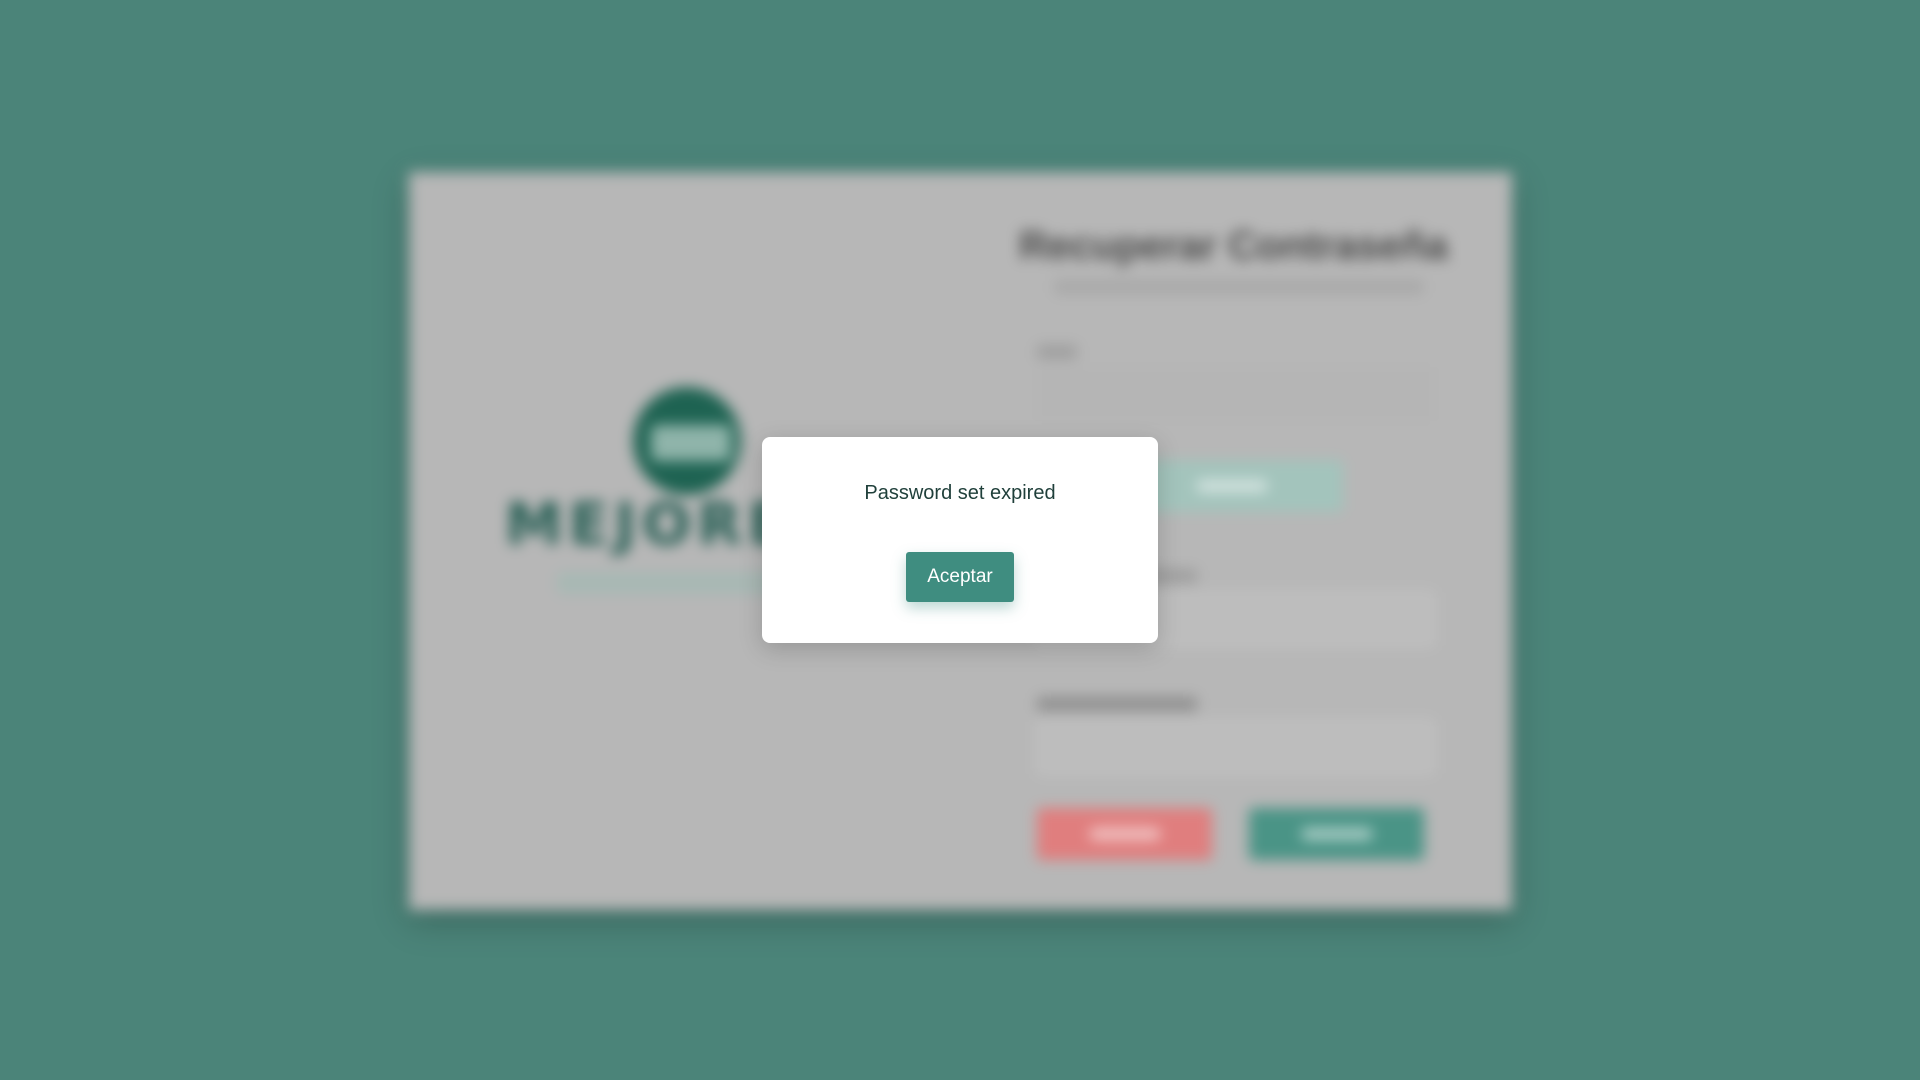  I want to click on brand-logo-text: MEJORE, so click(649, 524).